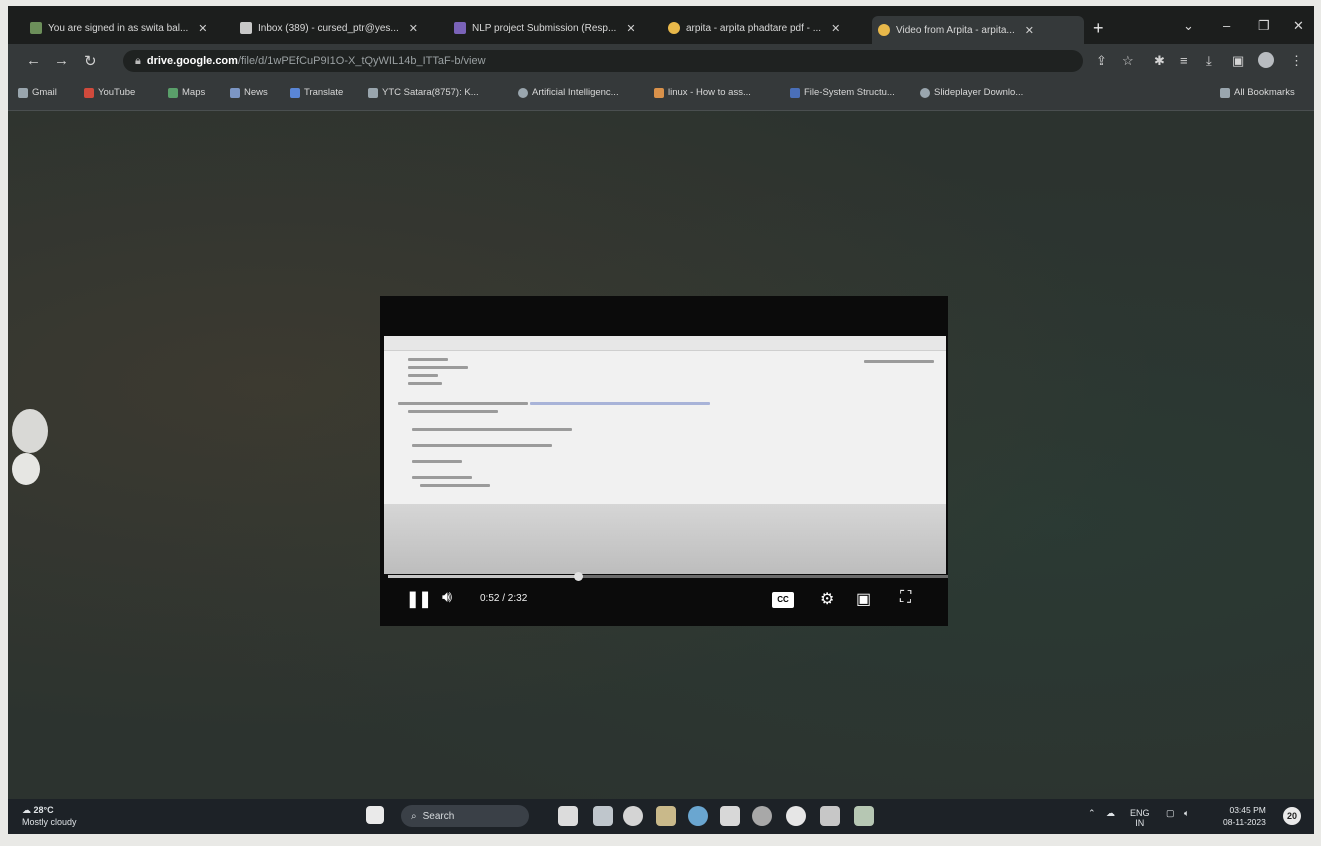  What do you see at coordinates (905, 598) in the screenshot?
I see `fullscreen-icon: ⛶` at bounding box center [905, 598].